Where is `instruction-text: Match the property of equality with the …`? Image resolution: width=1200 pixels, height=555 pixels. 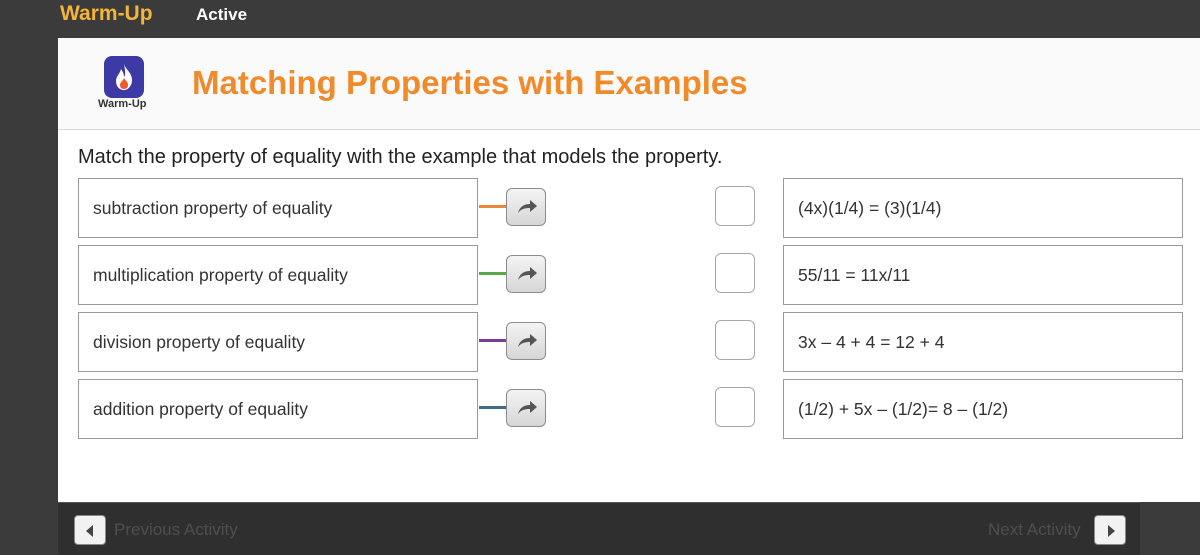 instruction-text: Match the property of equality with the … is located at coordinates (400, 157).